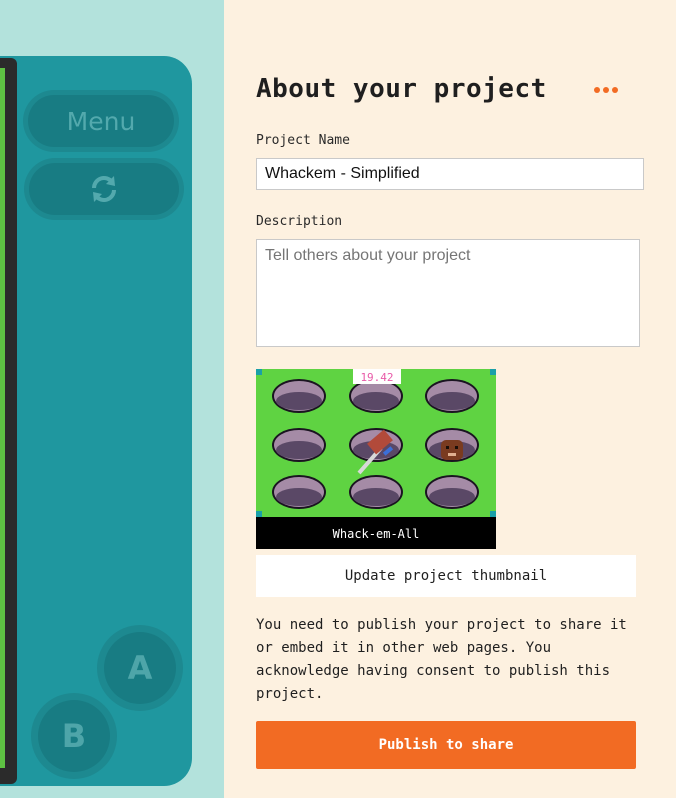  I want to click on project-thumbnail: 19.42 Whack-em-All, so click(376, 459).